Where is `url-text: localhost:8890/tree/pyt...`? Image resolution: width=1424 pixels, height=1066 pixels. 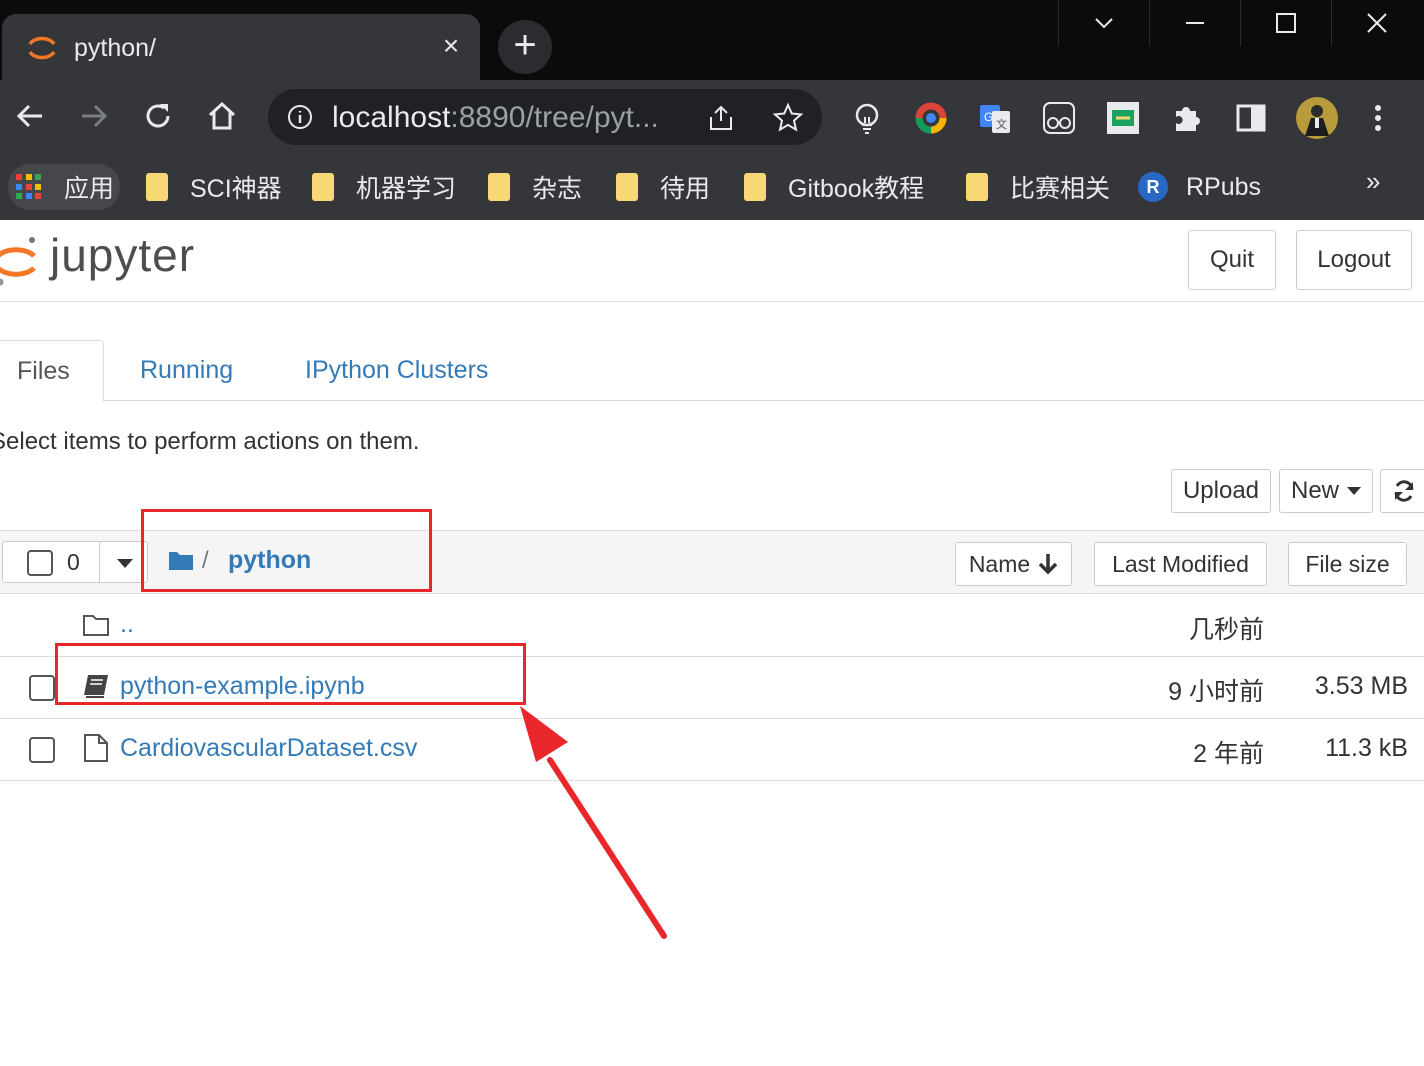
url-text: localhost:8890/tree/pyt... is located at coordinates (495, 118).